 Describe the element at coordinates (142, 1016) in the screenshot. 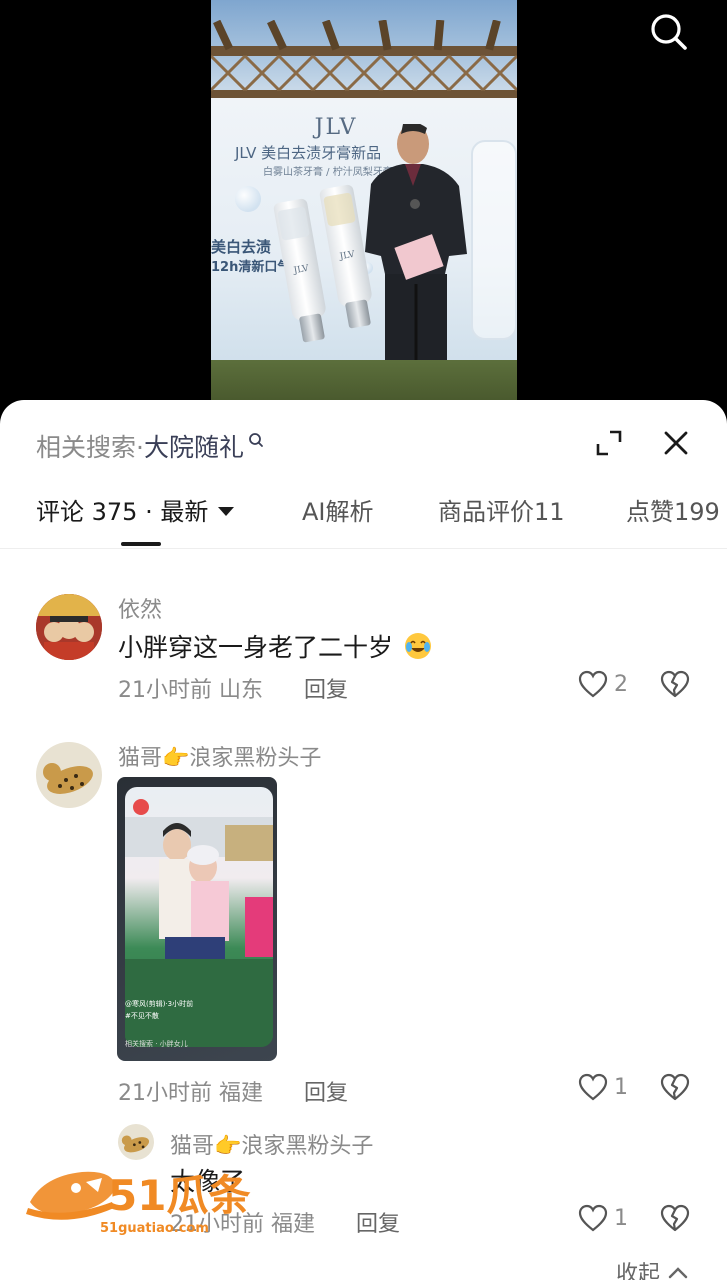

I see `image-tag: #不见不散` at that location.